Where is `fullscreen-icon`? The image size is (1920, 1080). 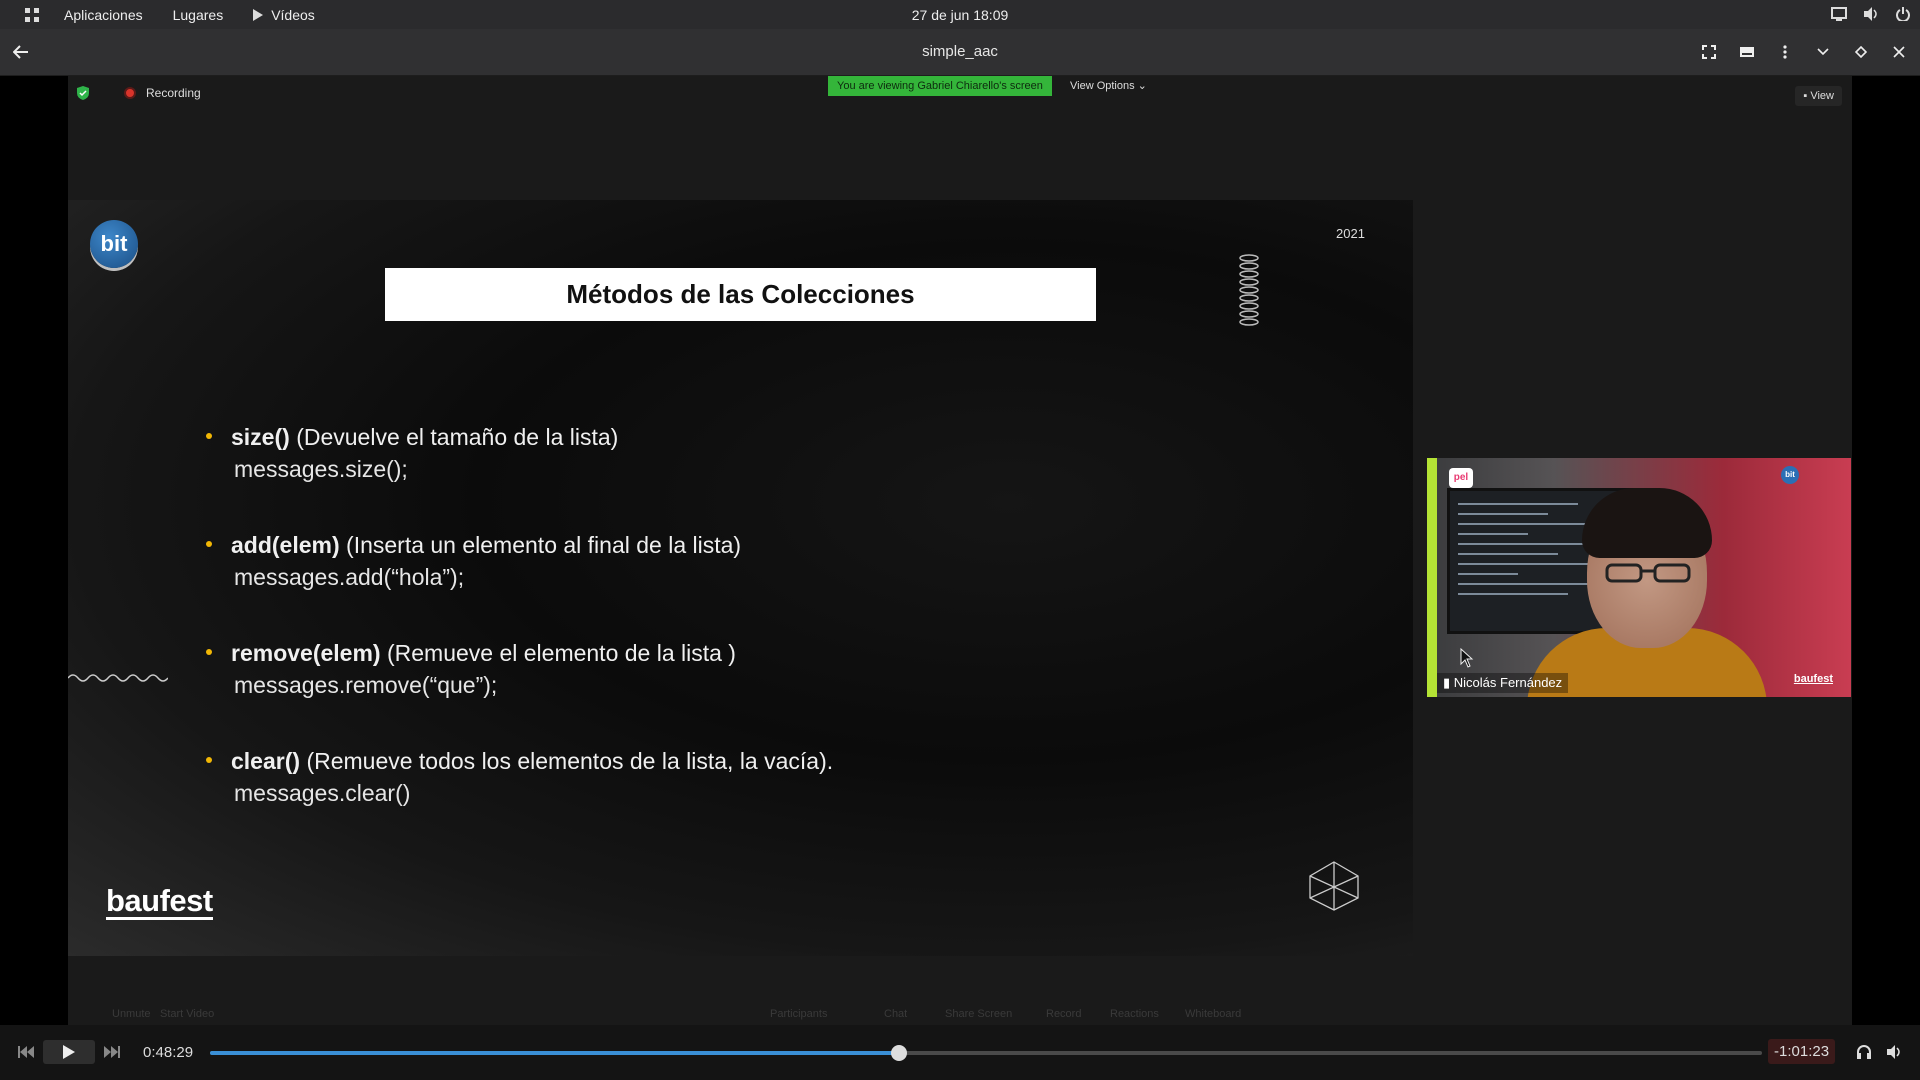
fullscreen-icon is located at coordinates (1709, 52).